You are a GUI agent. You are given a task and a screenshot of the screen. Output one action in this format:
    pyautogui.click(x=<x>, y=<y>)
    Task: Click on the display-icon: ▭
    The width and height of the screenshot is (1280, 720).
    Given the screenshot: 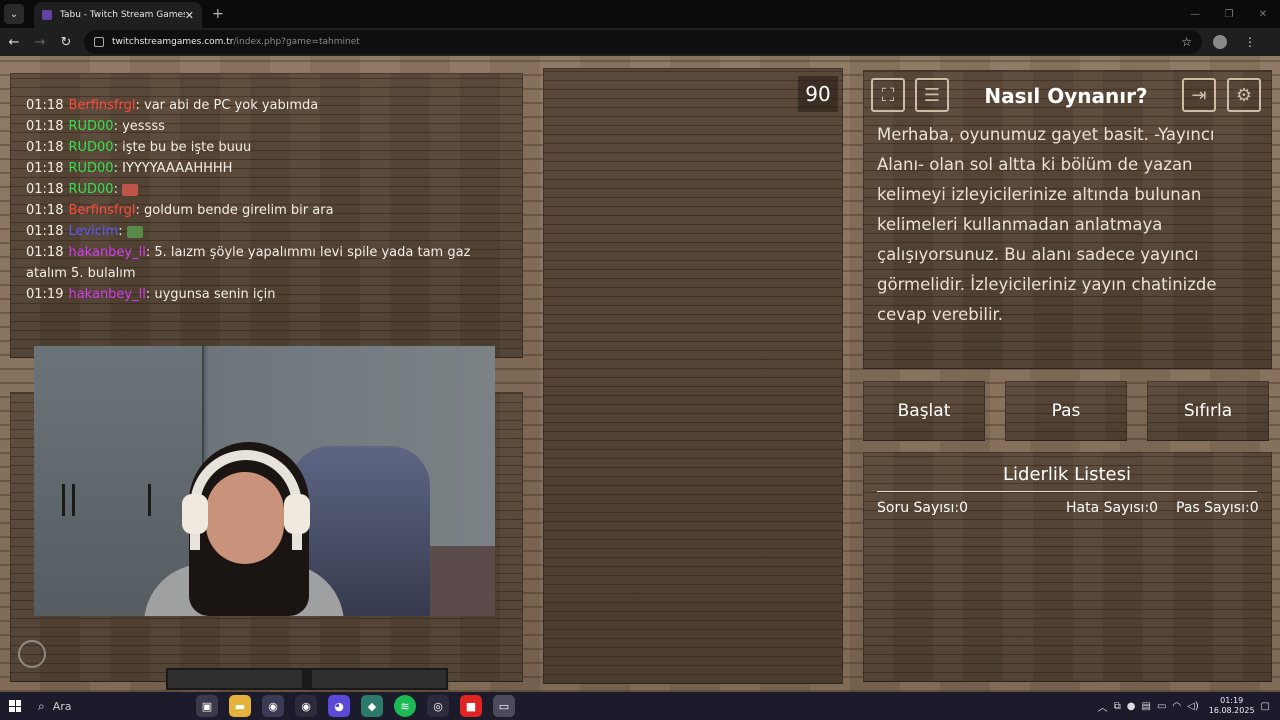 What is the action you would take?
    pyautogui.click(x=1161, y=706)
    